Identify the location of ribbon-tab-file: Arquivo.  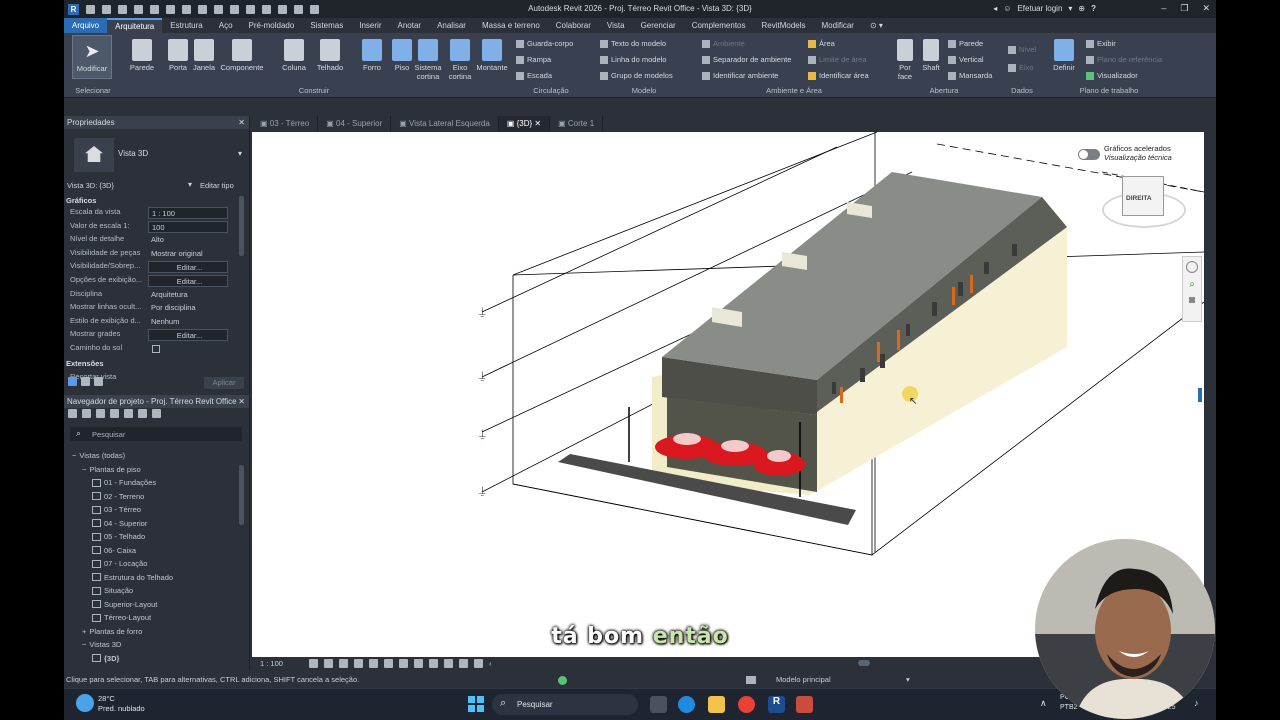
(86, 25).